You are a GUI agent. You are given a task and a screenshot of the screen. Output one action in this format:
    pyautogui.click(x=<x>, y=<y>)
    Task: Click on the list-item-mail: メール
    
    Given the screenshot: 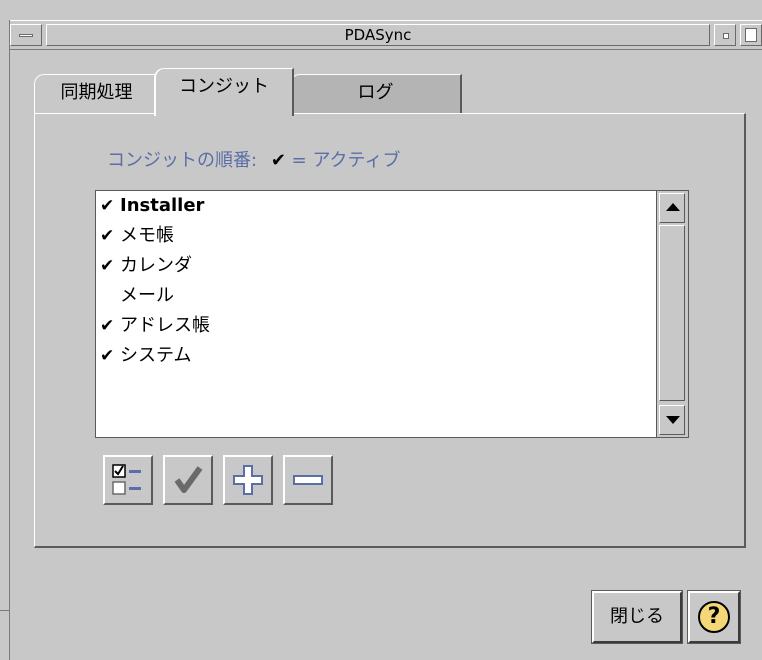 What is the action you would take?
    pyautogui.click(x=155, y=300)
    